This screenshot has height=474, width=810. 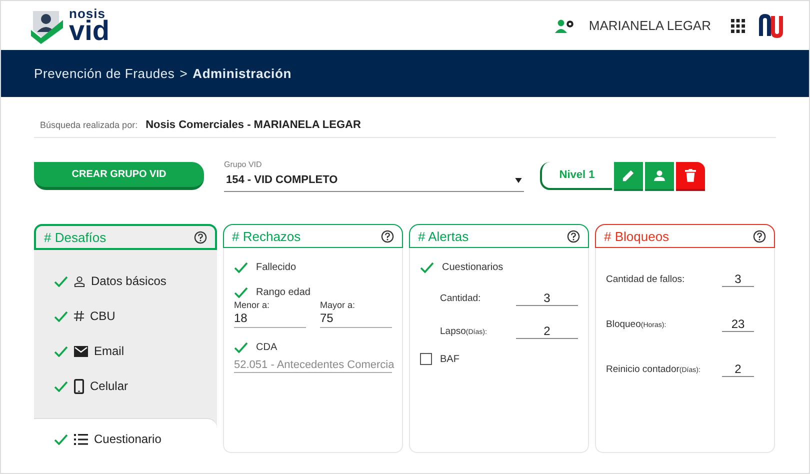 What do you see at coordinates (450, 359) in the screenshot?
I see `option-label: BAF` at bounding box center [450, 359].